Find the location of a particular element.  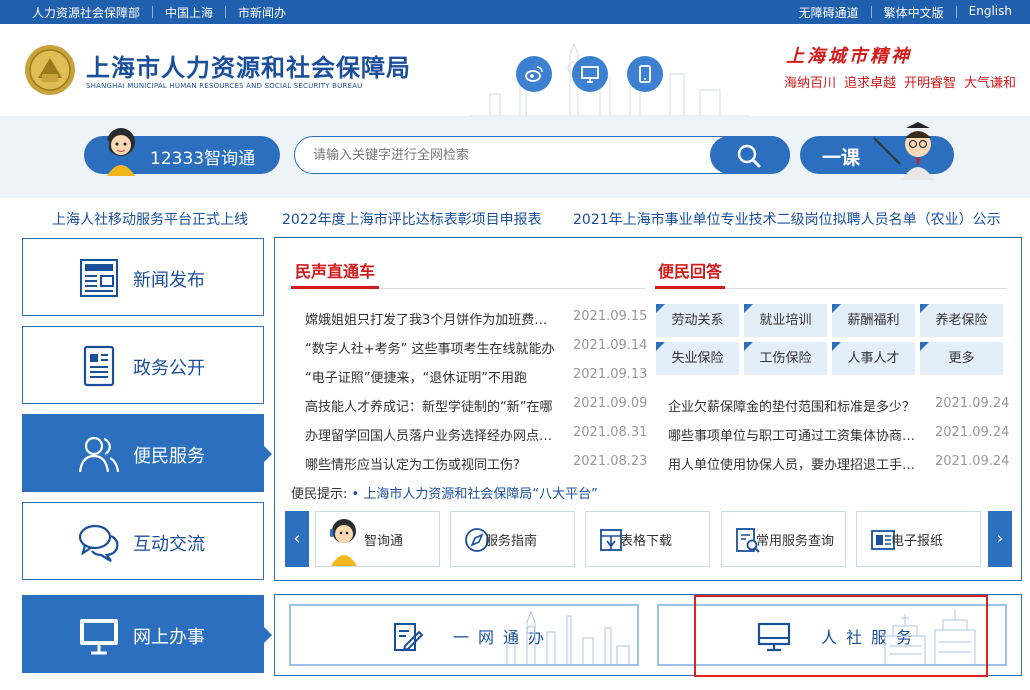

service-e-newspaper: 电子报纸 is located at coordinates (918, 539).